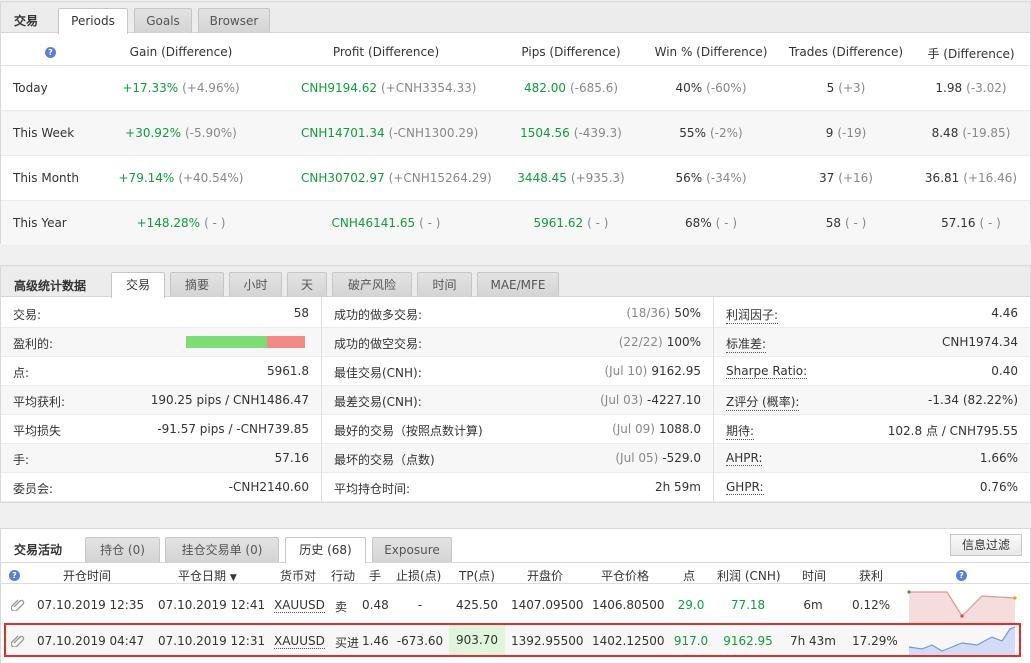  What do you see at coordinates (429, 88) in the screenshot?
I see `profit-difference: (+CNH3354.33)` at bounding box center [429, 88].